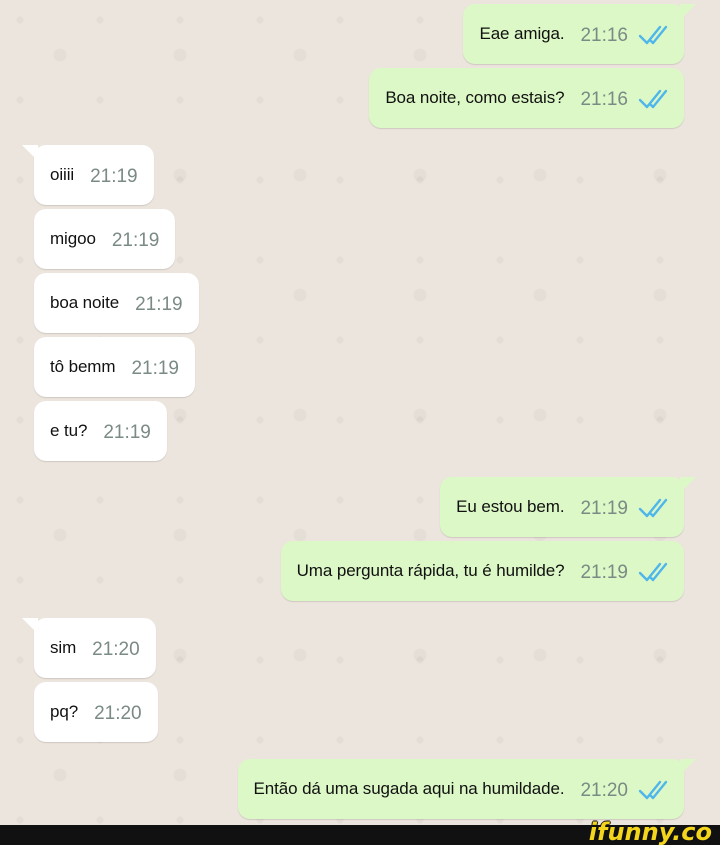 This screenshot has height=845, width=720. Describe the element at coordinates (88, 175) in the screenshot. I see `message-incoming: oiiii 21:19` at that location.